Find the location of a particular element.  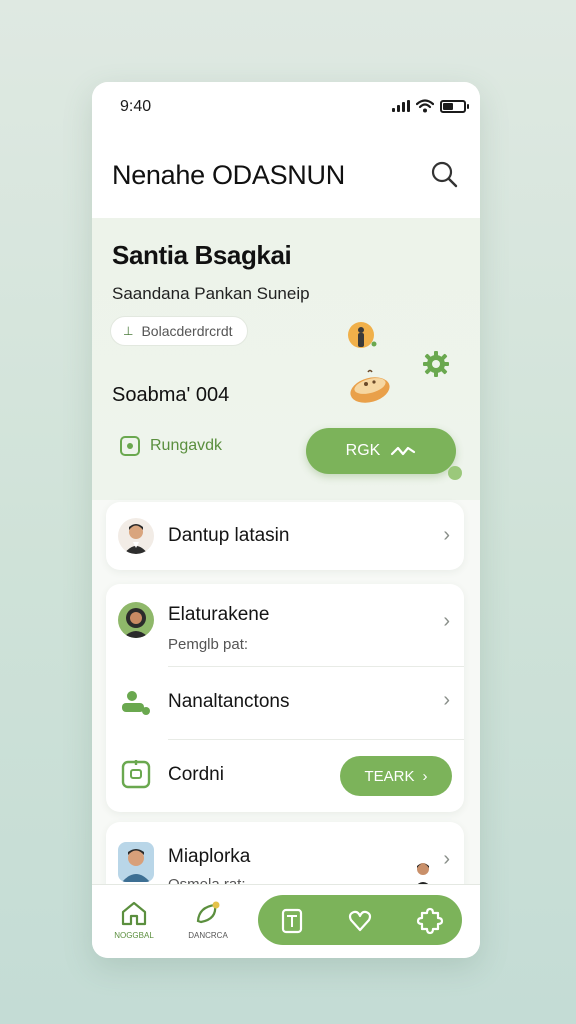

app-bar: Nenahe ODASNUN is located at coordinates (286, 176).